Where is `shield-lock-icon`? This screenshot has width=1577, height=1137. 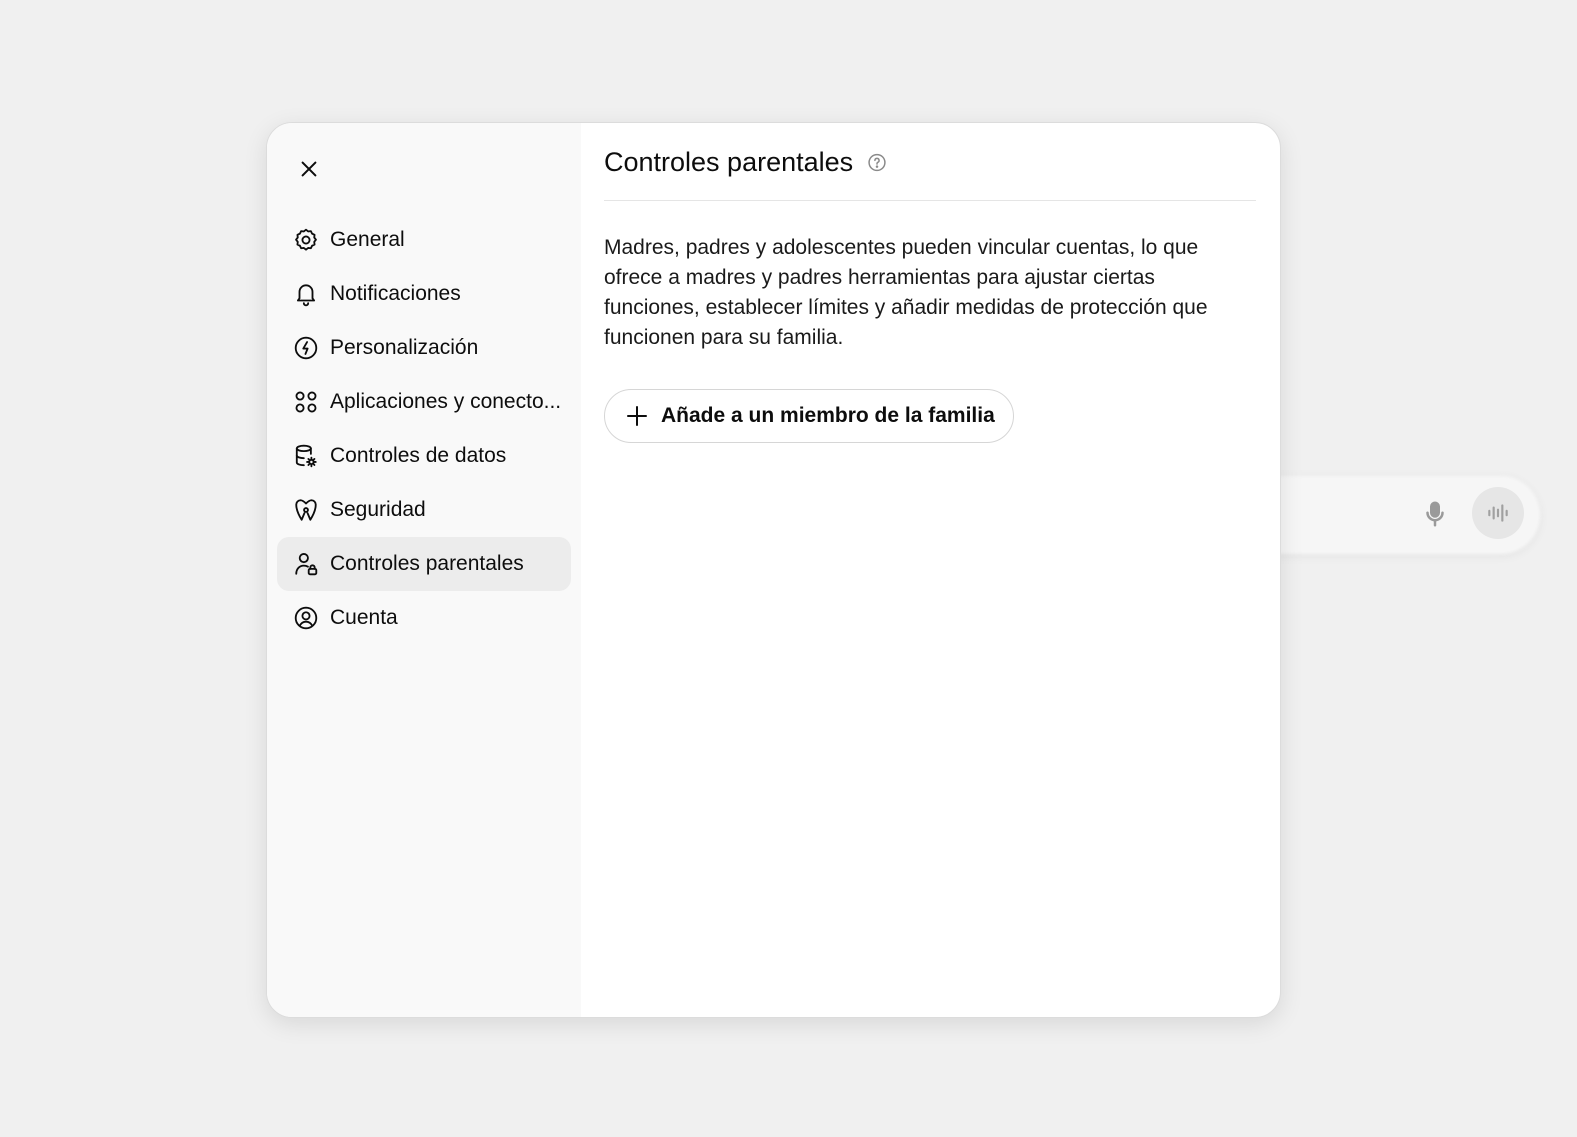 shield-lock-icon is located at coordinates (306, 510).